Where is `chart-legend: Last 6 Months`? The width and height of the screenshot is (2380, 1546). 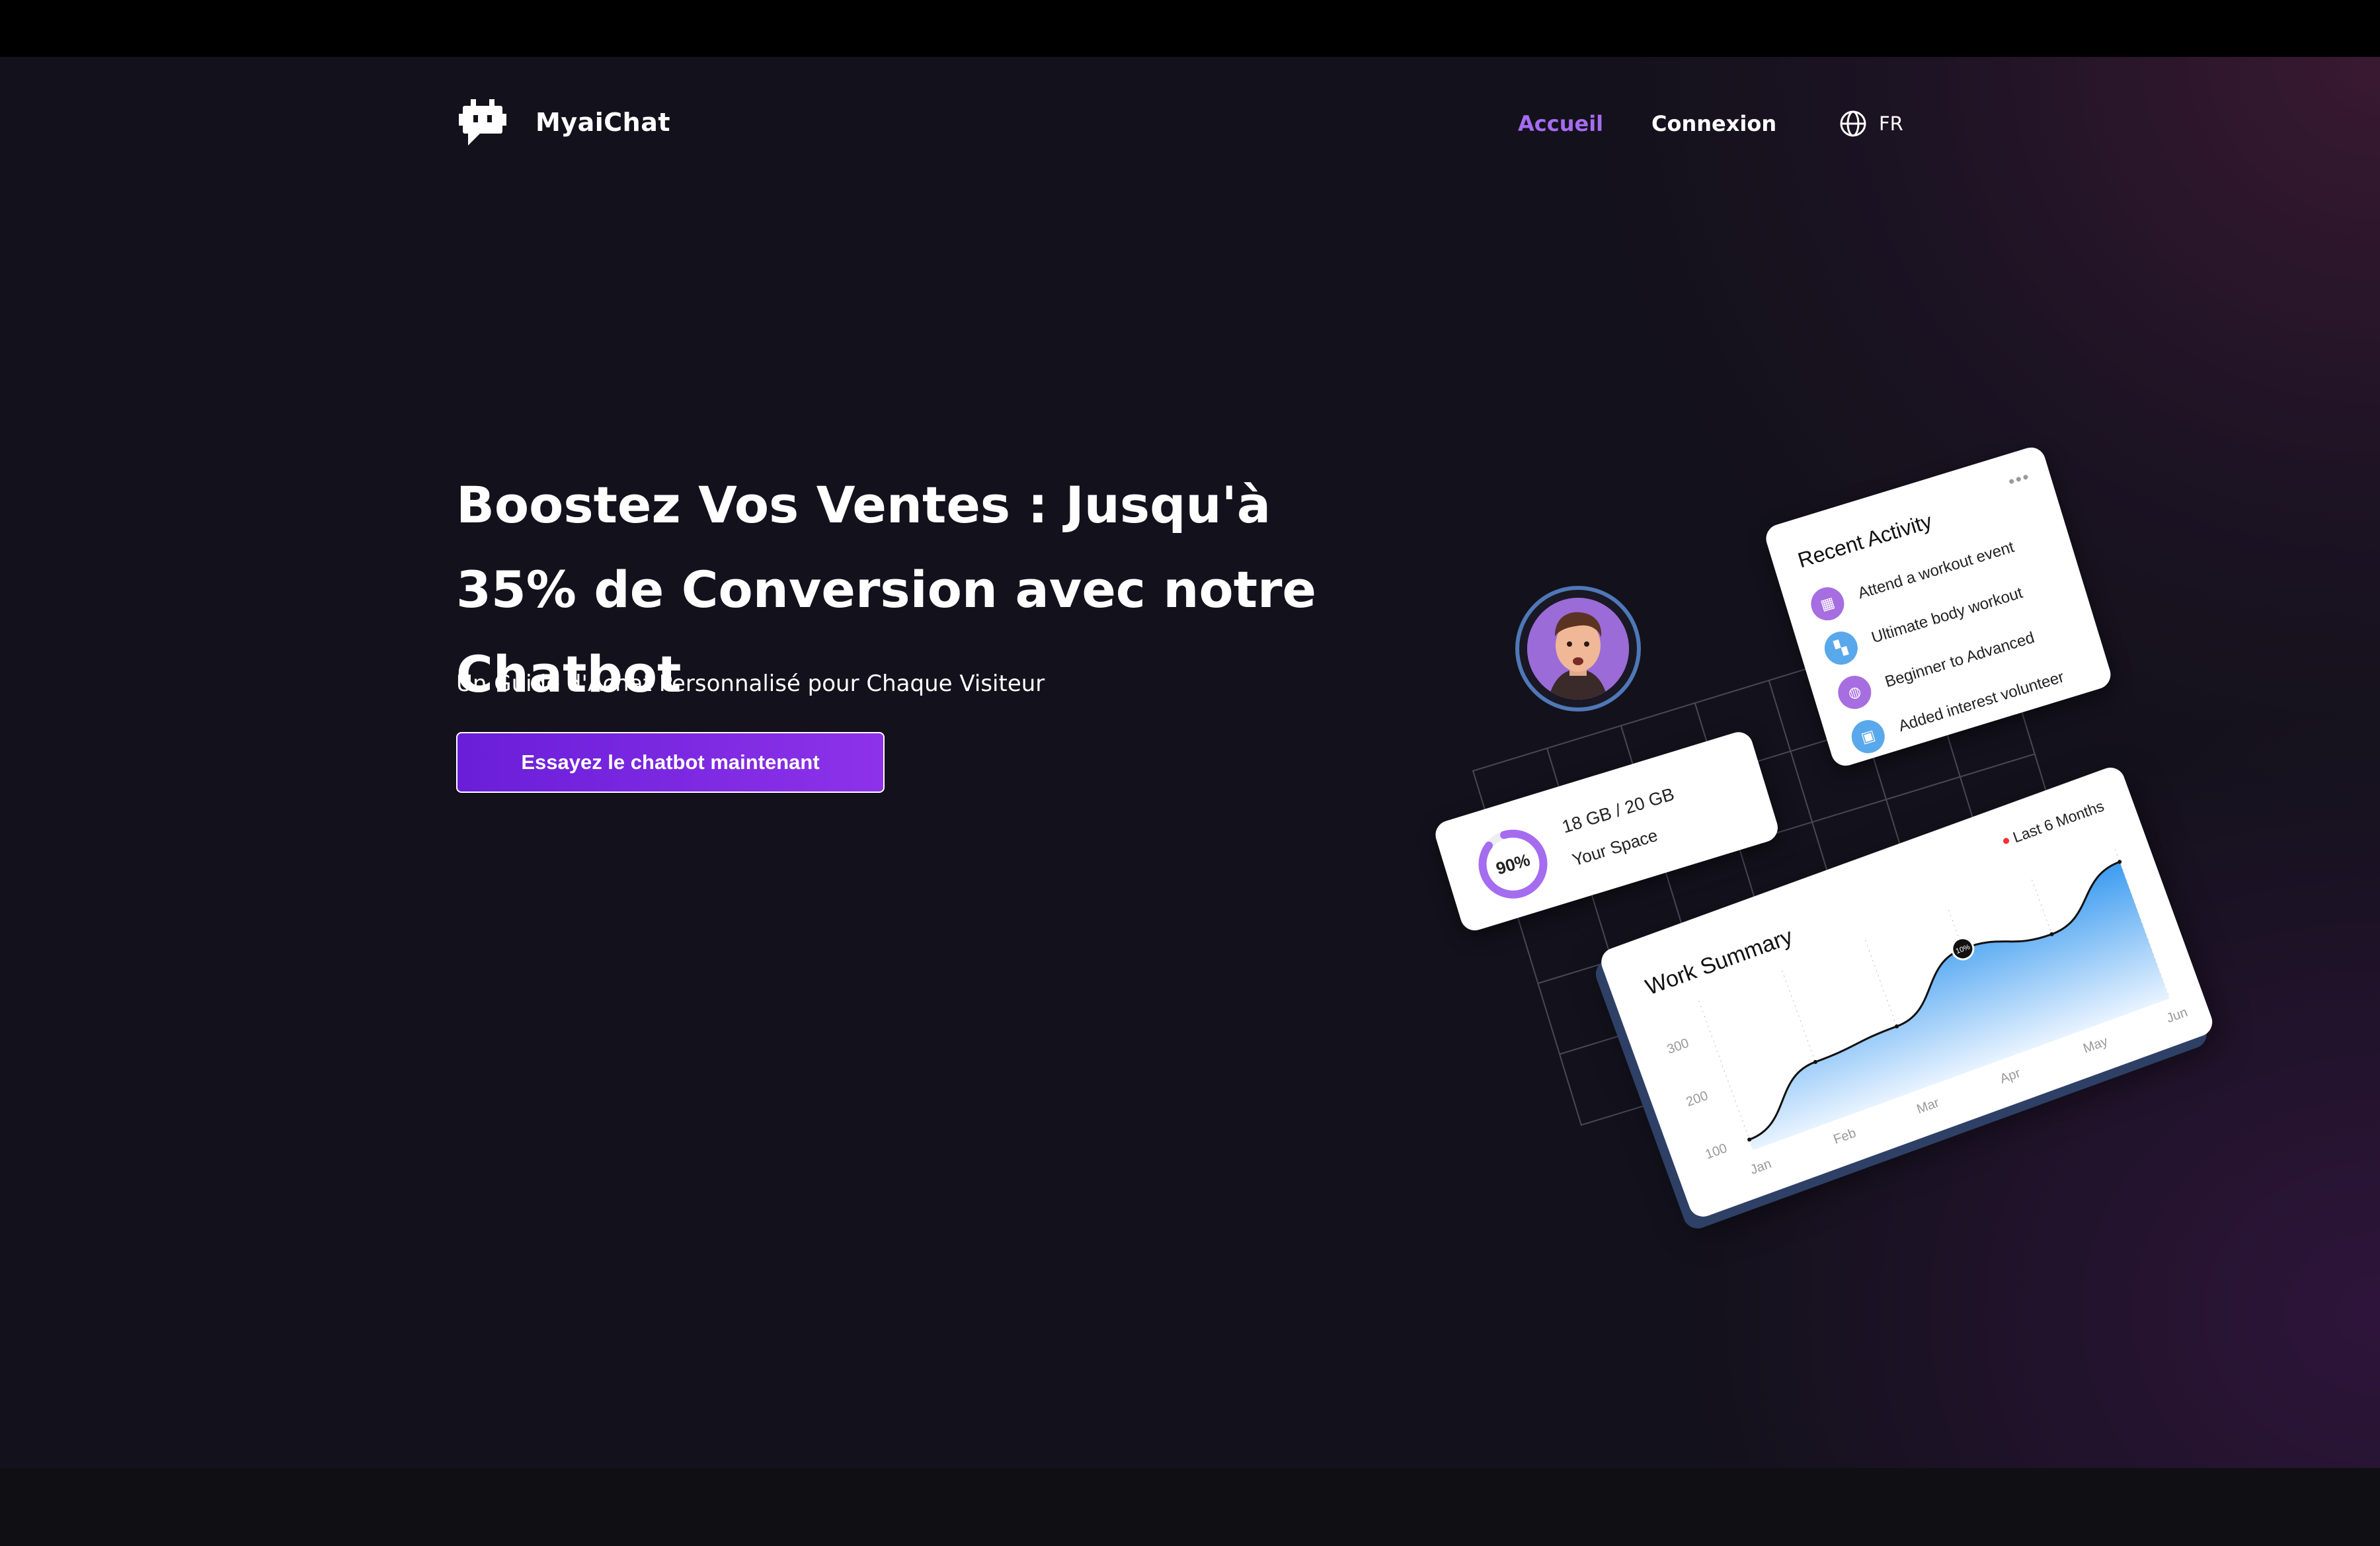 chart-legend: Last 6 Months is located at coordinates (2053, 823).